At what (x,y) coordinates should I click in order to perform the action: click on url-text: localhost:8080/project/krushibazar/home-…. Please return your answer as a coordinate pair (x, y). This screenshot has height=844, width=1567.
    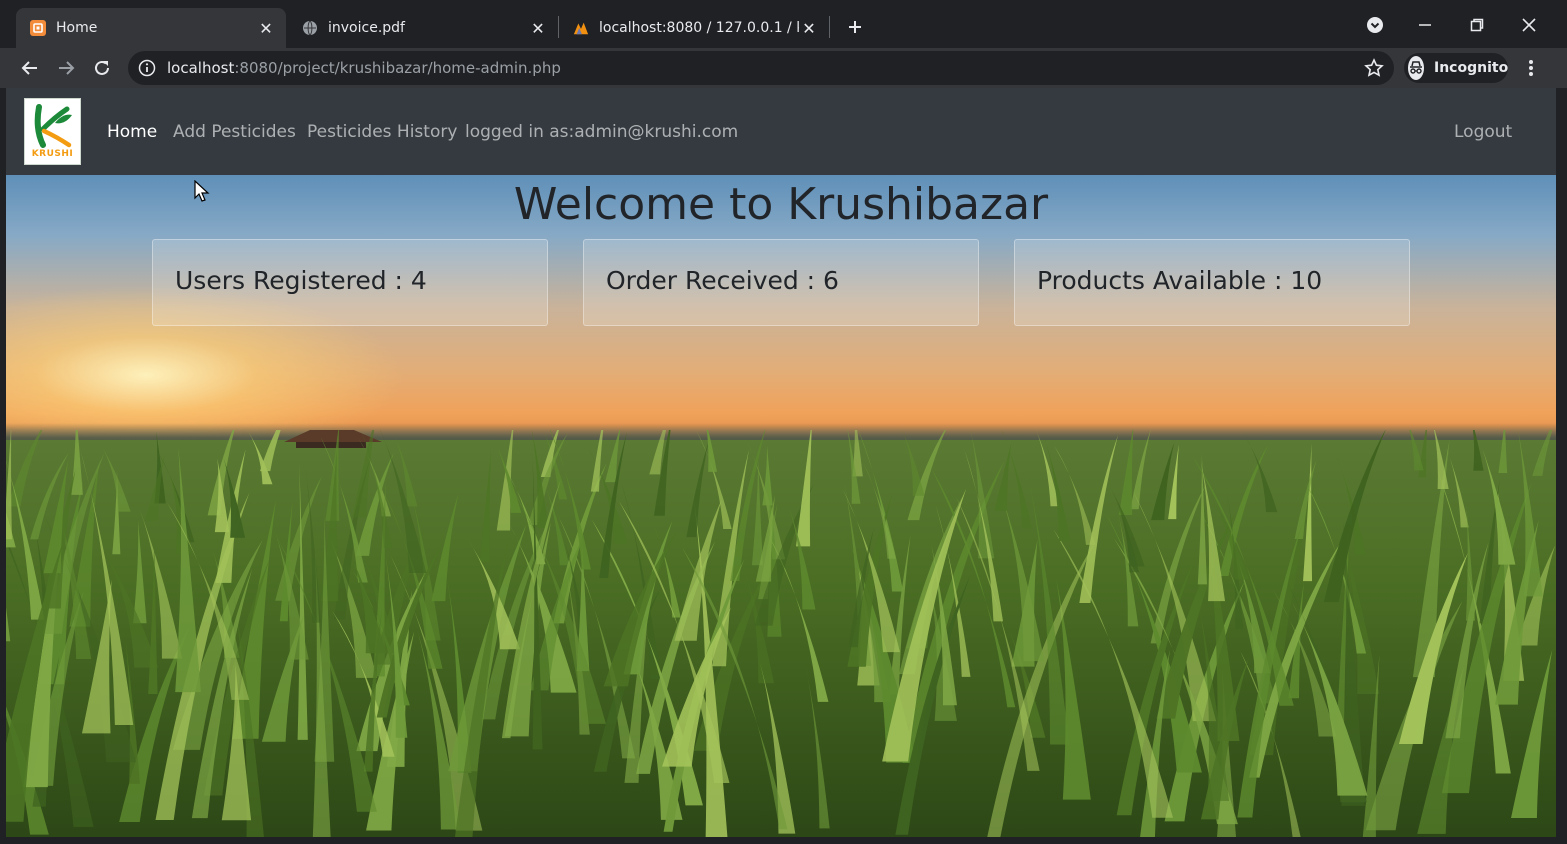
    Looking at the image, I should click on (364, 68).